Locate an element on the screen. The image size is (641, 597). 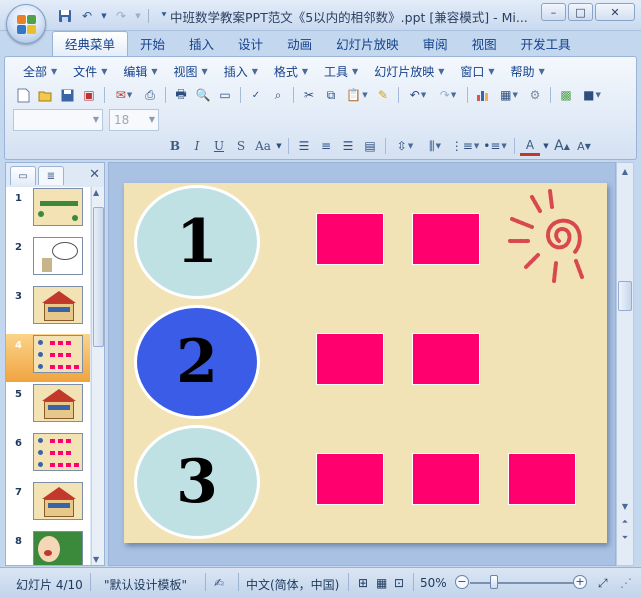
previous-slide-icon: ⏶ is located at coordinates (625, 522).